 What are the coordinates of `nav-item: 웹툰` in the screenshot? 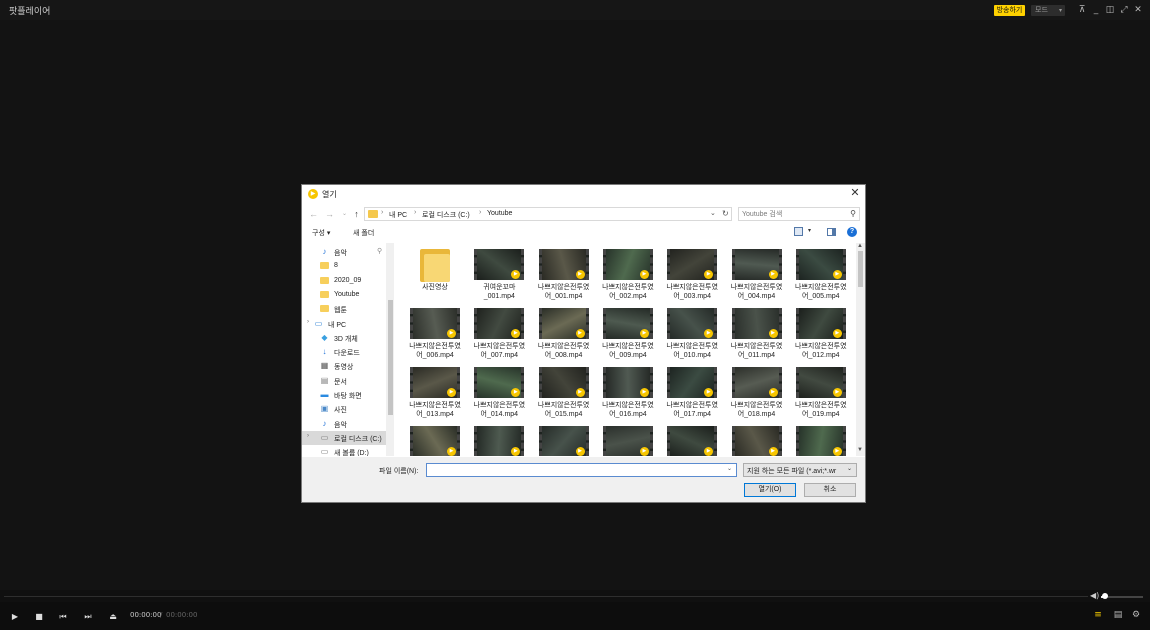 It's located at (348, 309).